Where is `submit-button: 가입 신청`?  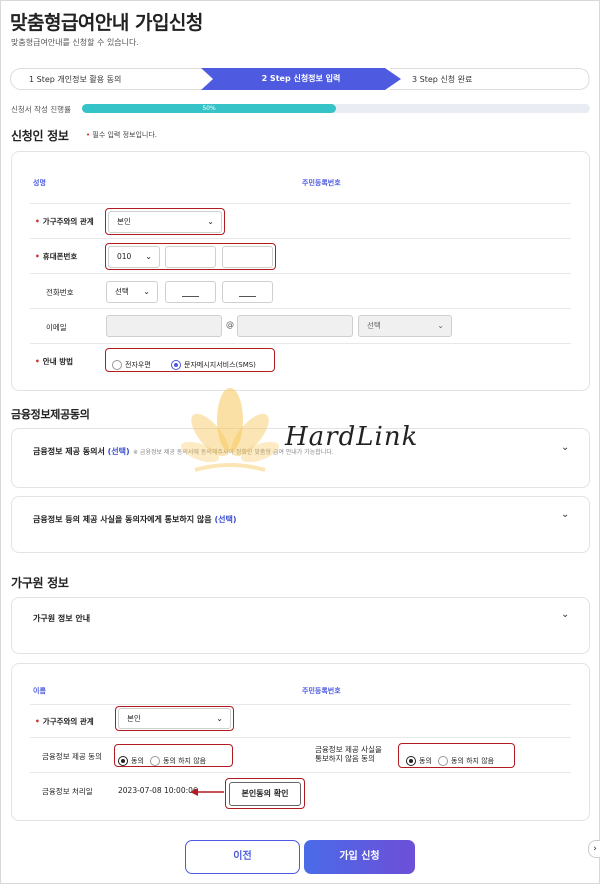
submit-button: 가입 신청 is located at coordinates (359, 857).